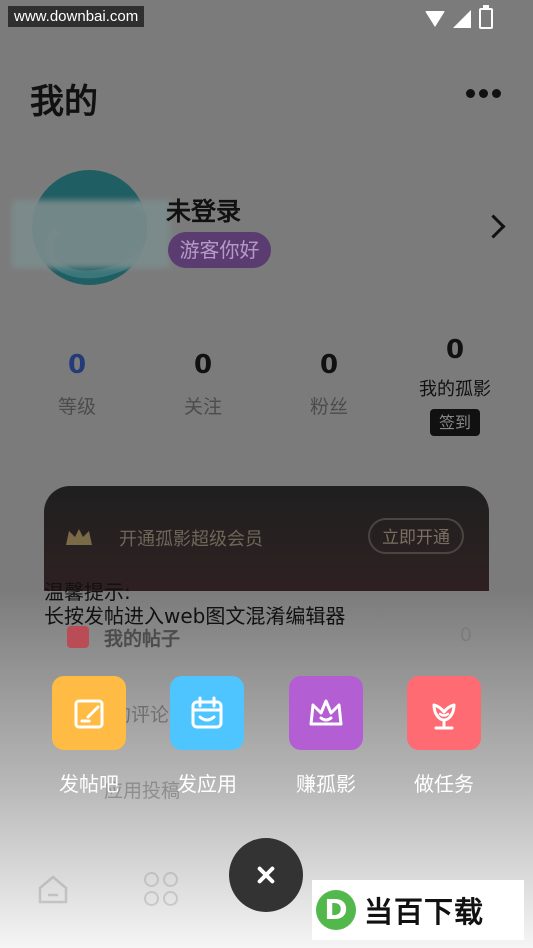 The width and height of the screenshot is (533, 948). What do you see at coordinates (465, 635) in the screenshot?
I see `posts-count: 0` at bounding box center [465, 635].